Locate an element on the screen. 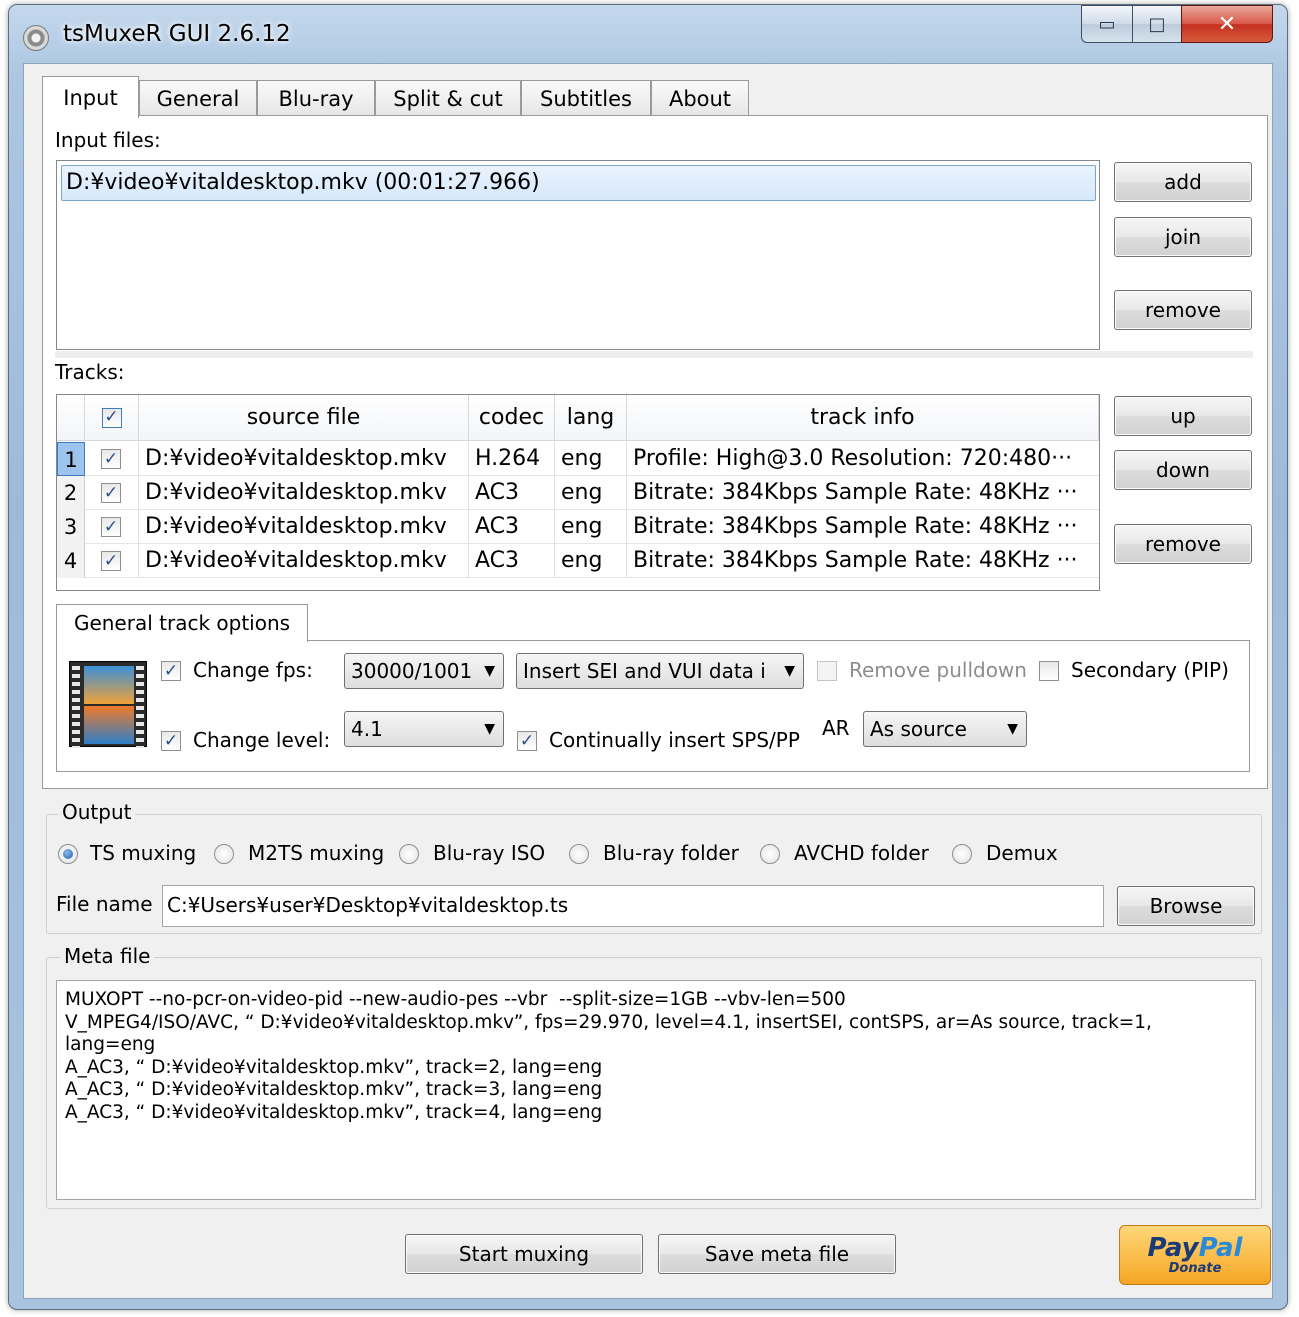 Image resolution: width=1299 pixels, height=1317 pixels. paypal-logo: PayPal is located at coordinates (1195, 1247).